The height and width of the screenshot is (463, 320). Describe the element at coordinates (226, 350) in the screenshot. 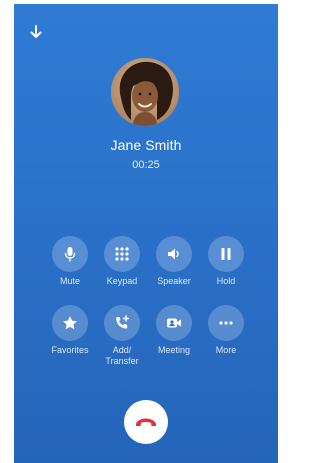

I see `more-label: More` at that location.